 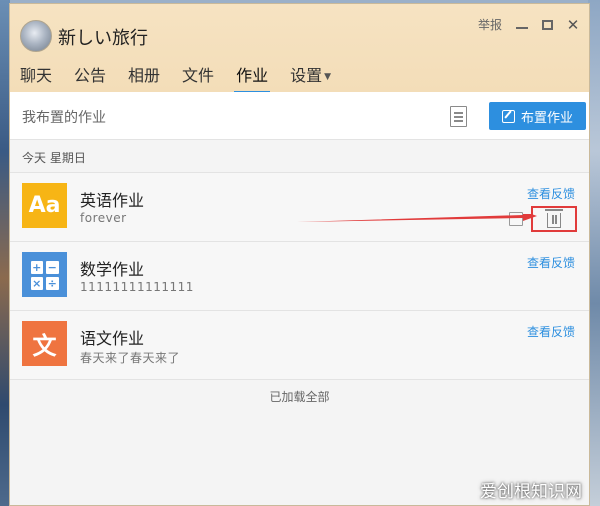 What do you see at coordinates (54, 158) in the screenshot?
I see `date-header: 今天 星期日` at bounding box center [54, 158].